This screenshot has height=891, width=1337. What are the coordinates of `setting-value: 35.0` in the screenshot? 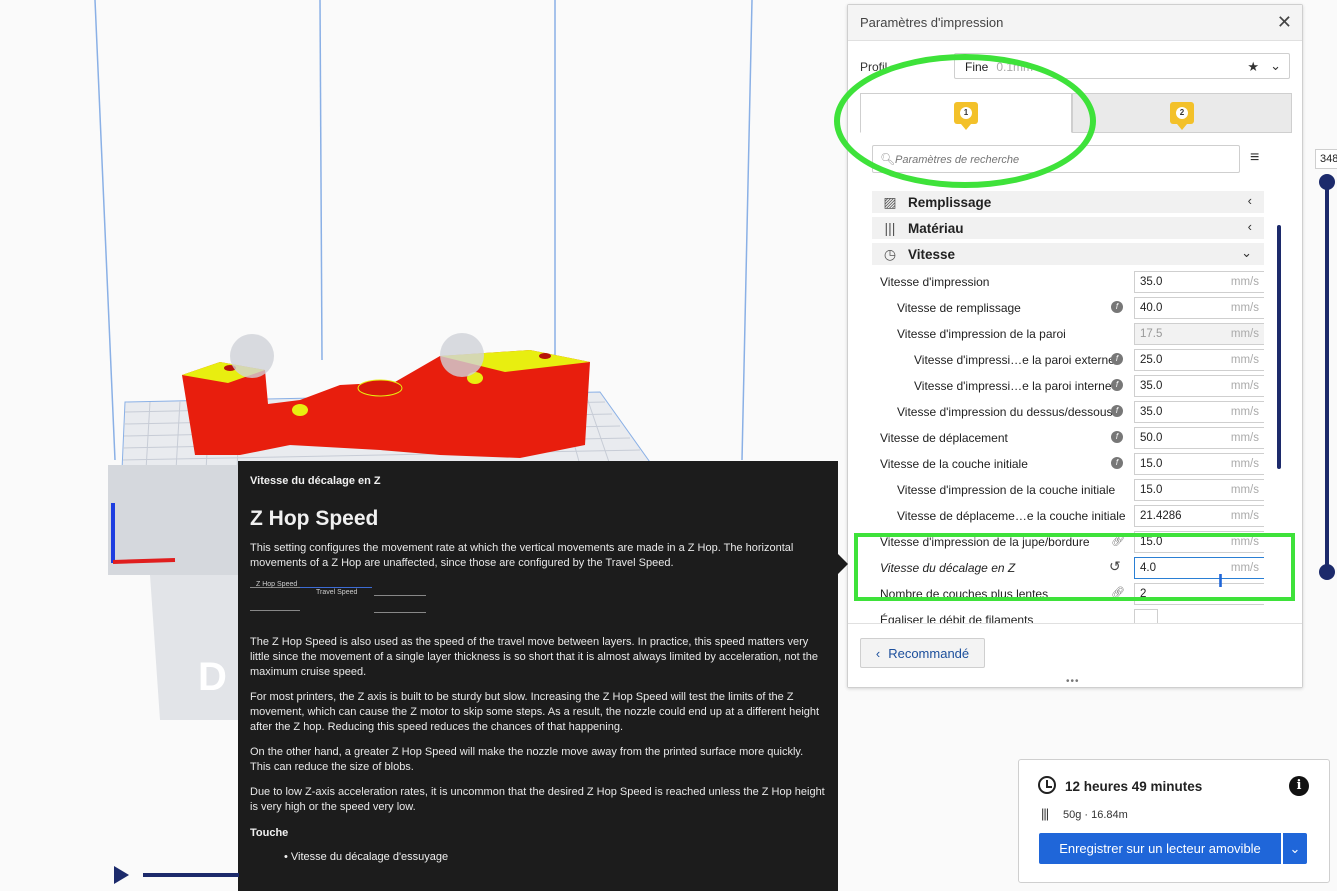 It's located at (1151, 282).